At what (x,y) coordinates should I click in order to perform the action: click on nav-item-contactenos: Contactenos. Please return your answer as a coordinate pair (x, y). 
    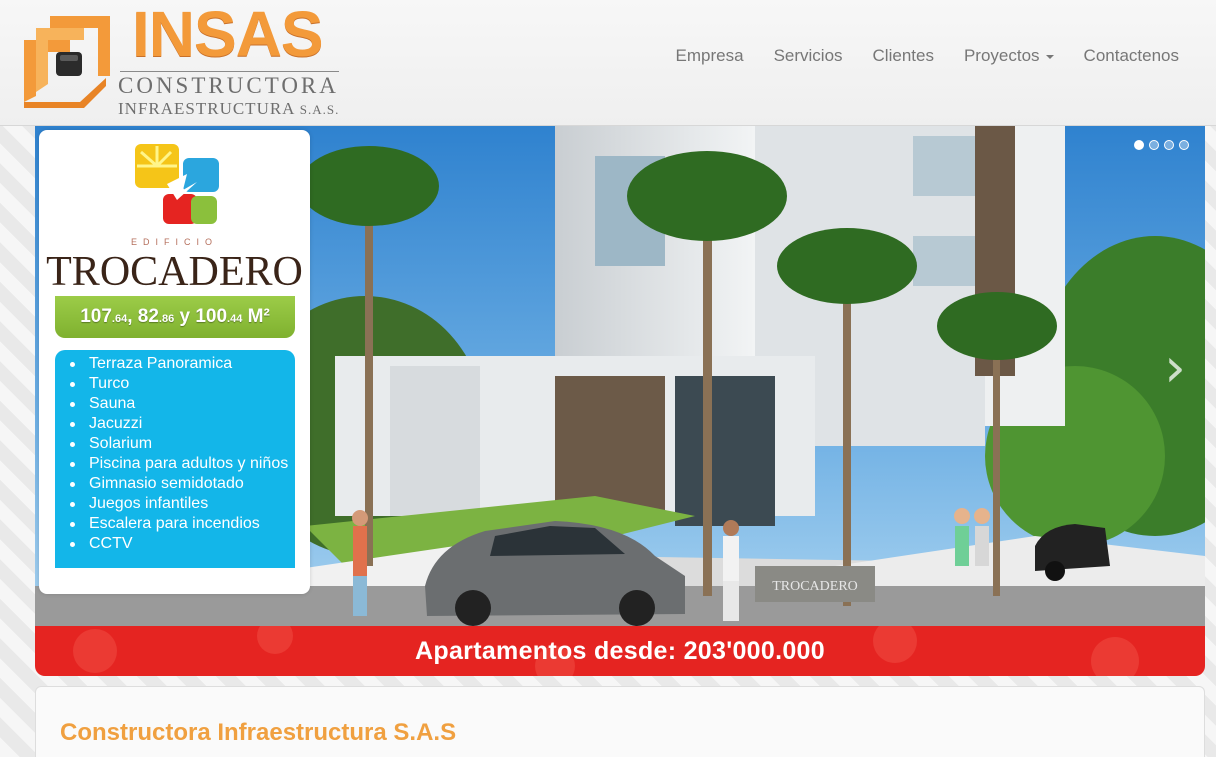
    Looking at the image, I should click on (1131, 56).